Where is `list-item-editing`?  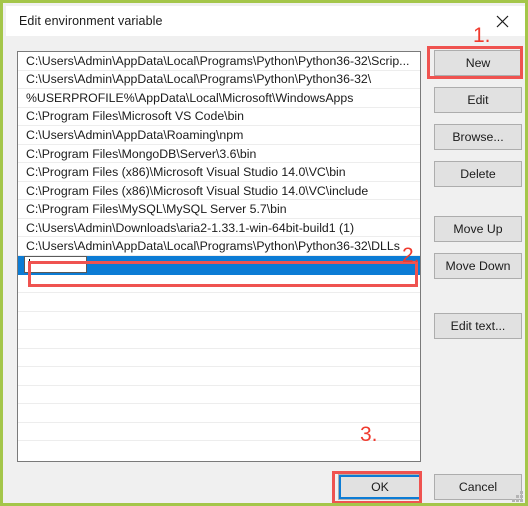
list-item-editing is located at coordinates (219, 265).